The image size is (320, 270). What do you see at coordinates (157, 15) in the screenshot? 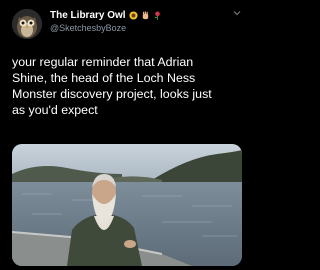
I see `rose-emoji-icon` at bounding box center [157, 15].